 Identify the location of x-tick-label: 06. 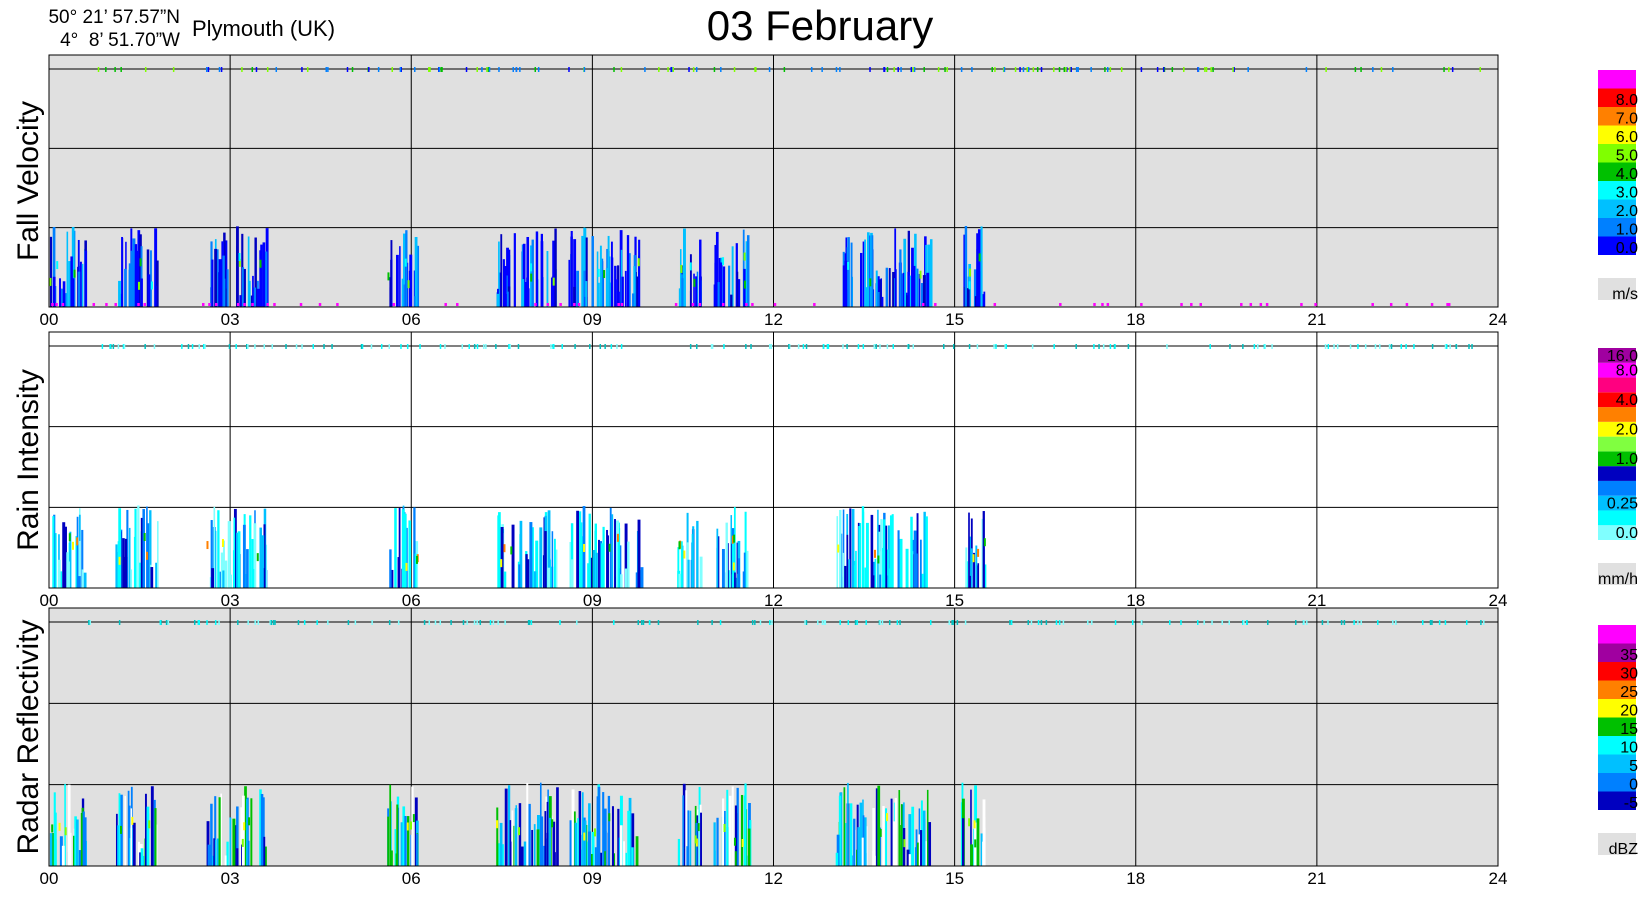
(411, 600).